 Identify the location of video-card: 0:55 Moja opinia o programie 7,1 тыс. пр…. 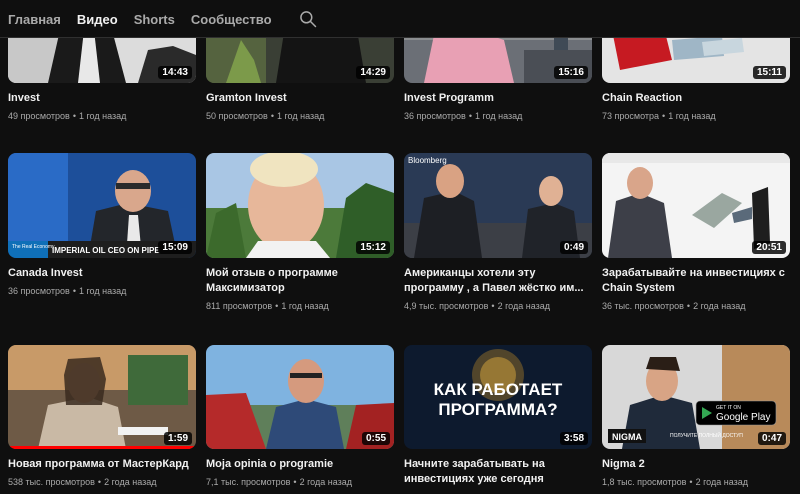
(300, 416).